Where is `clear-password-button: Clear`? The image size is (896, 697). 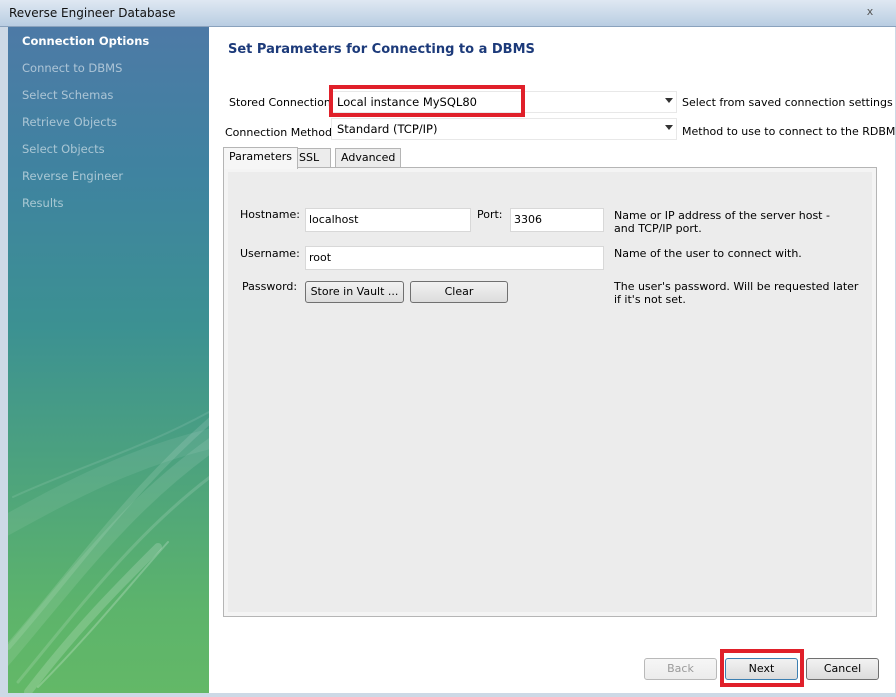 clear-password-button: Clear is located at coordinates (459, 292).